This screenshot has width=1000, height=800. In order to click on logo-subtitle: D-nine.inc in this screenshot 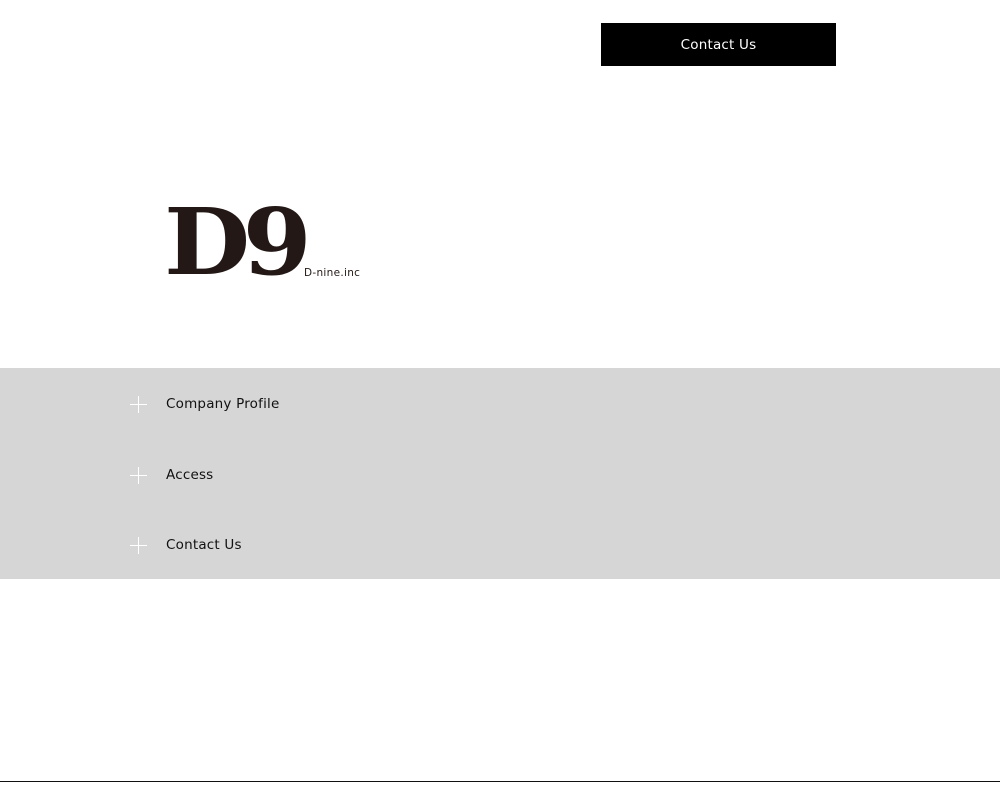, I will do `click(332, 273)`.